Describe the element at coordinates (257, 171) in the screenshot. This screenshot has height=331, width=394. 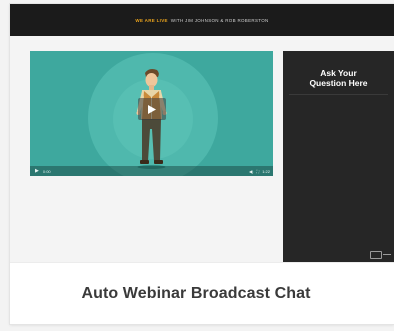
I see `fullscreen-icon: ⛶` at that location.